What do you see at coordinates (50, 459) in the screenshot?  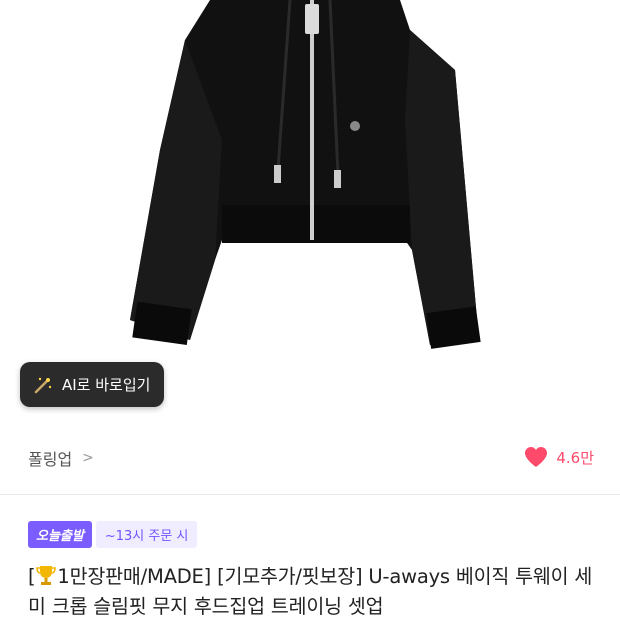 I see `brand-name: 폴링업` at bounding box center [50, 459].